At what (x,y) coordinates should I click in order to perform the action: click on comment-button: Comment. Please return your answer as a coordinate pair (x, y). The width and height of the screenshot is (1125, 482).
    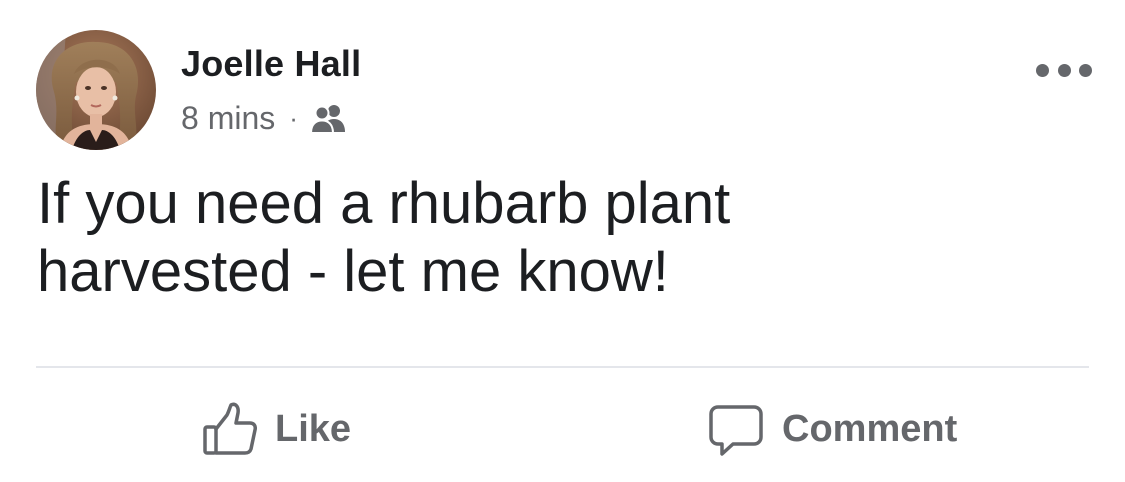
    Looking at the image, I should click on (832, 429).